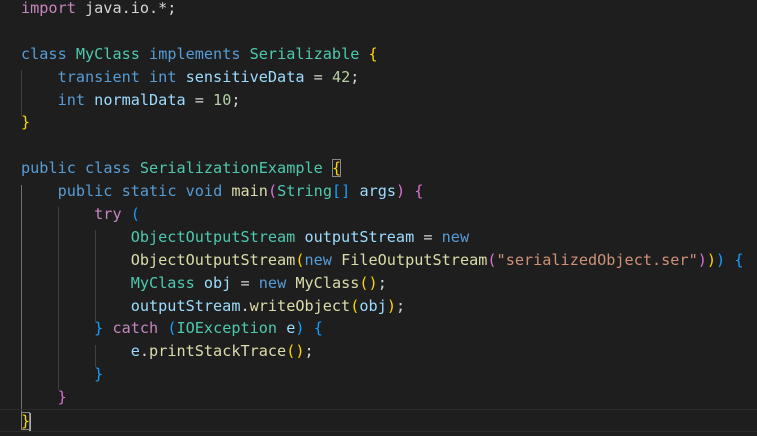 The width and height of the screenshot is (757, 436). Describe the element at coordinates (327, 282) in the screenshot. I see `code-token: MyClass` at that location.